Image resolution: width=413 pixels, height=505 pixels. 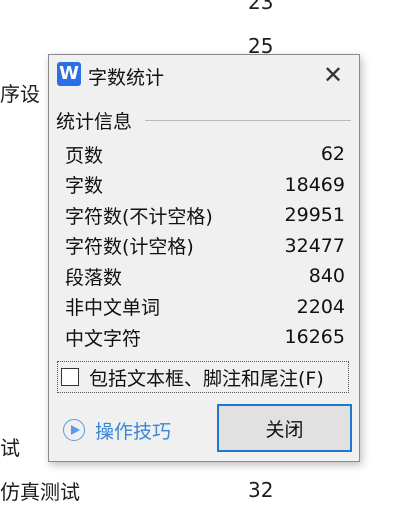 I want to click on group-divider, so click(x=248, y=120).